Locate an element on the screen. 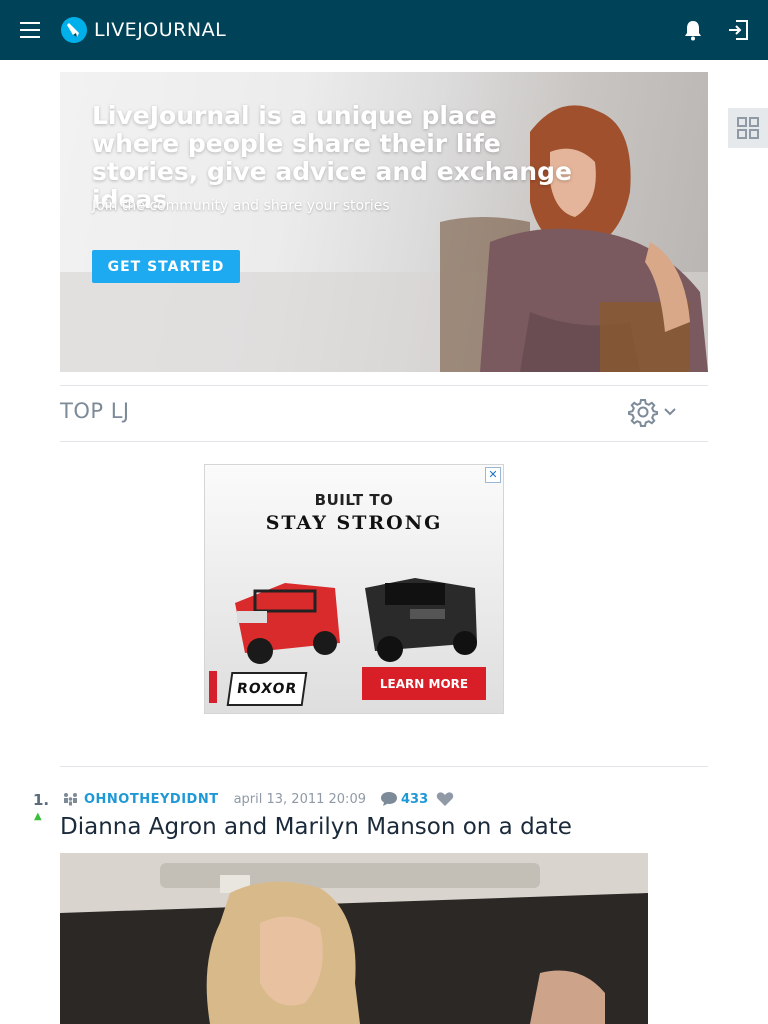 Image resolution: width=768 pixels, height=1024 pixels. post-image is located at coordinates (354, 938).